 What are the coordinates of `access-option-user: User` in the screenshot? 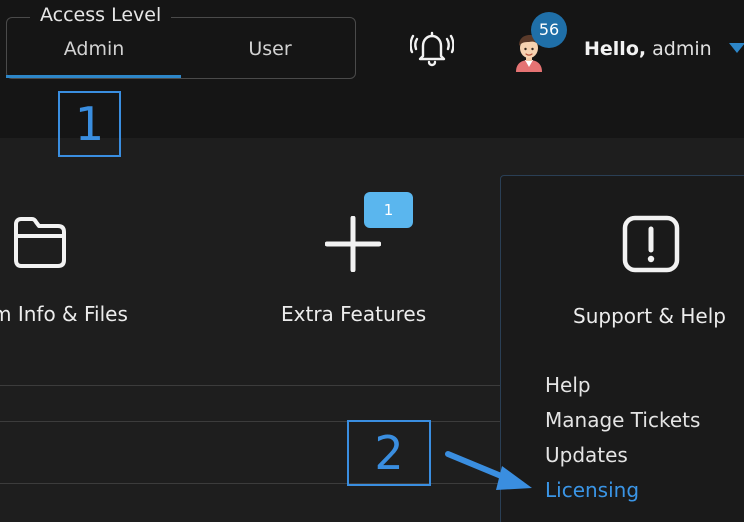 It's located at (270, 49).